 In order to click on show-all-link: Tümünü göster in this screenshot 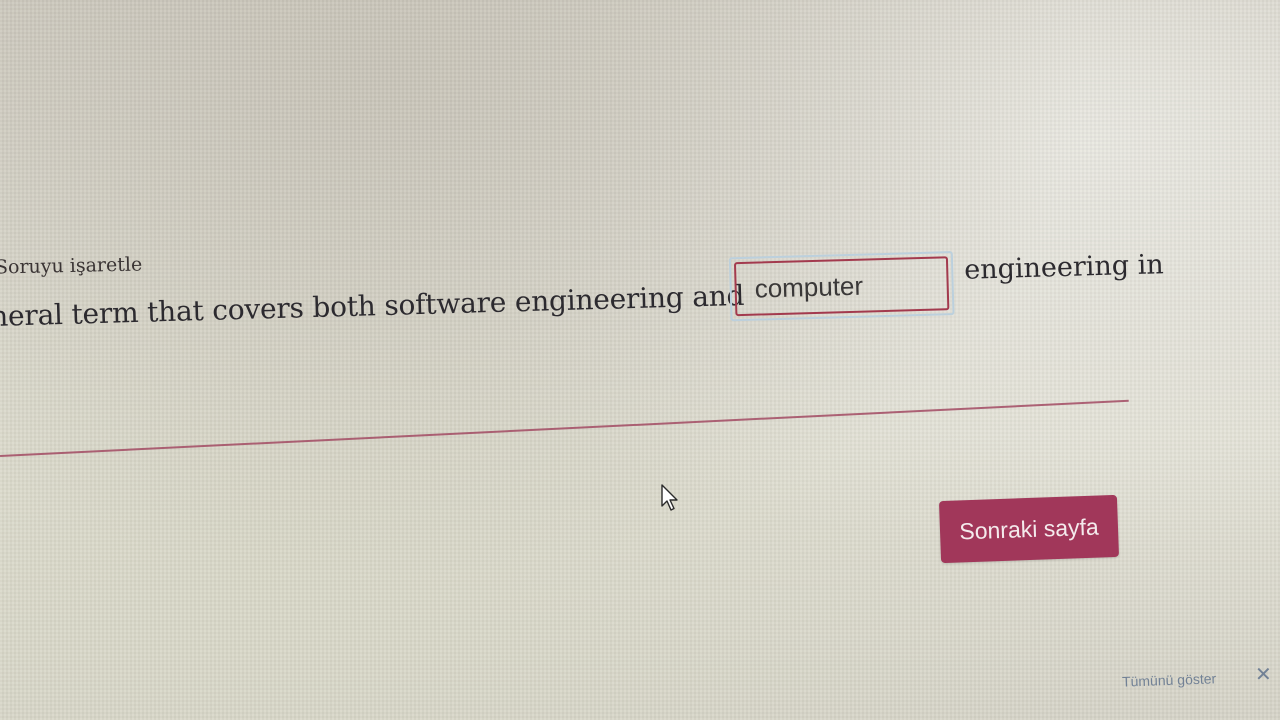, I will do `click(1169, 679)`.